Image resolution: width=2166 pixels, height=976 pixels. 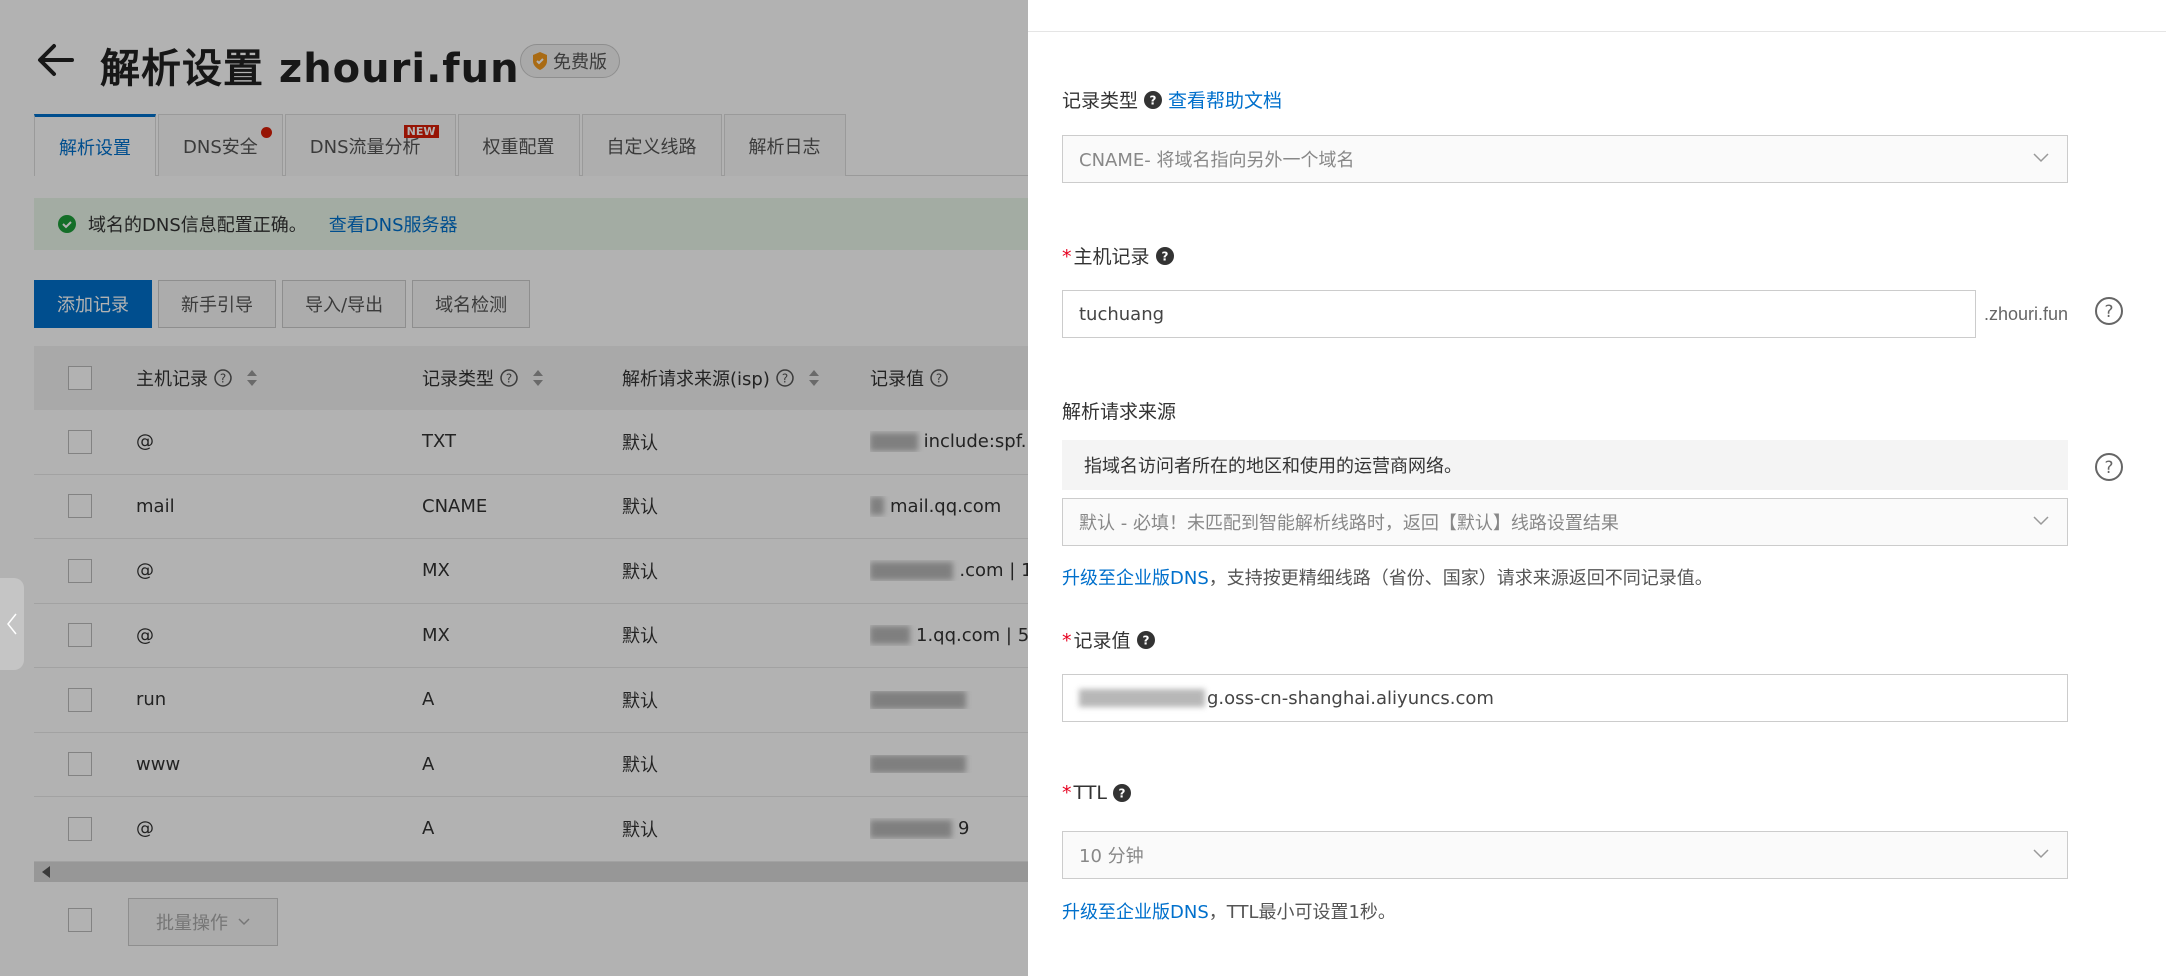 What do you see at coordinates (1565, 855) in the screenshot?
I see `ttl-select: 10 分钟` at bounding box center [1565, 855].